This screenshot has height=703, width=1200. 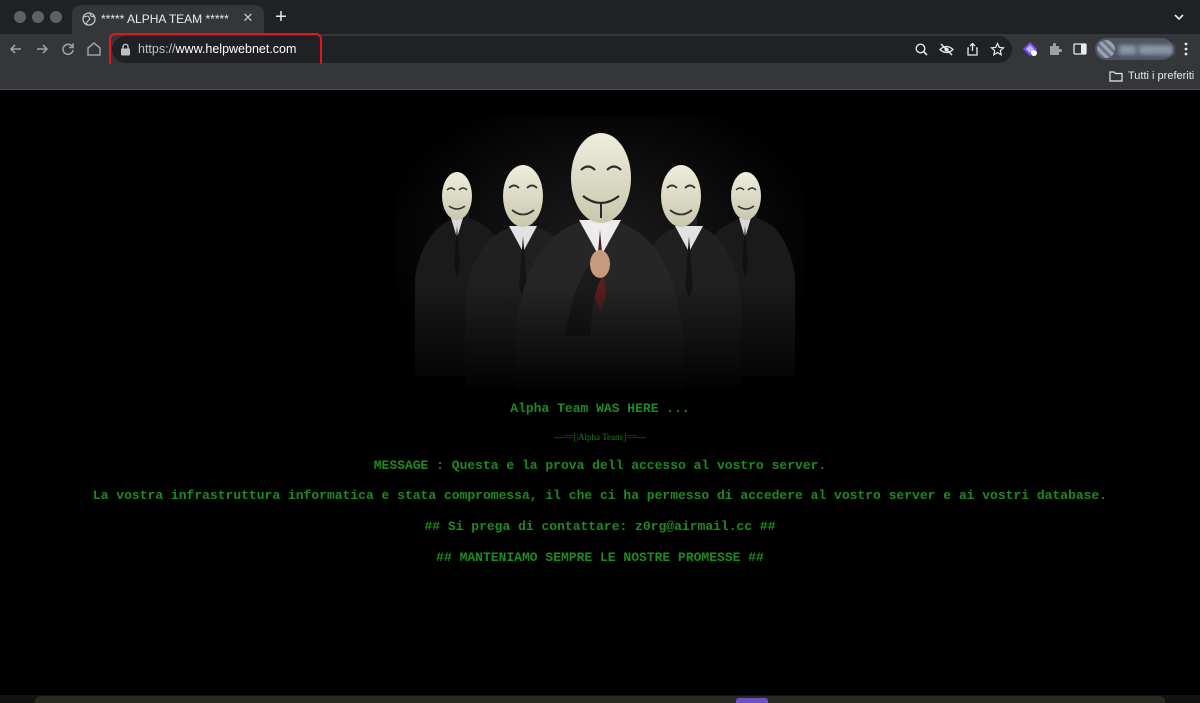 I want to click on globe-icon, so click(x=89, y=19).